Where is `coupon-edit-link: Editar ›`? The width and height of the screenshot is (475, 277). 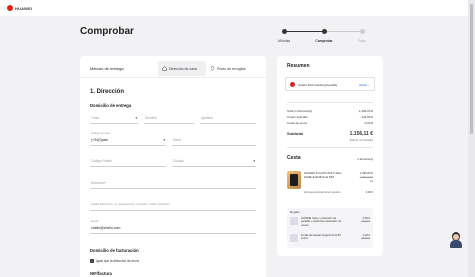 coupon-edit-link: Editar › is located at coordinates (364, 85).